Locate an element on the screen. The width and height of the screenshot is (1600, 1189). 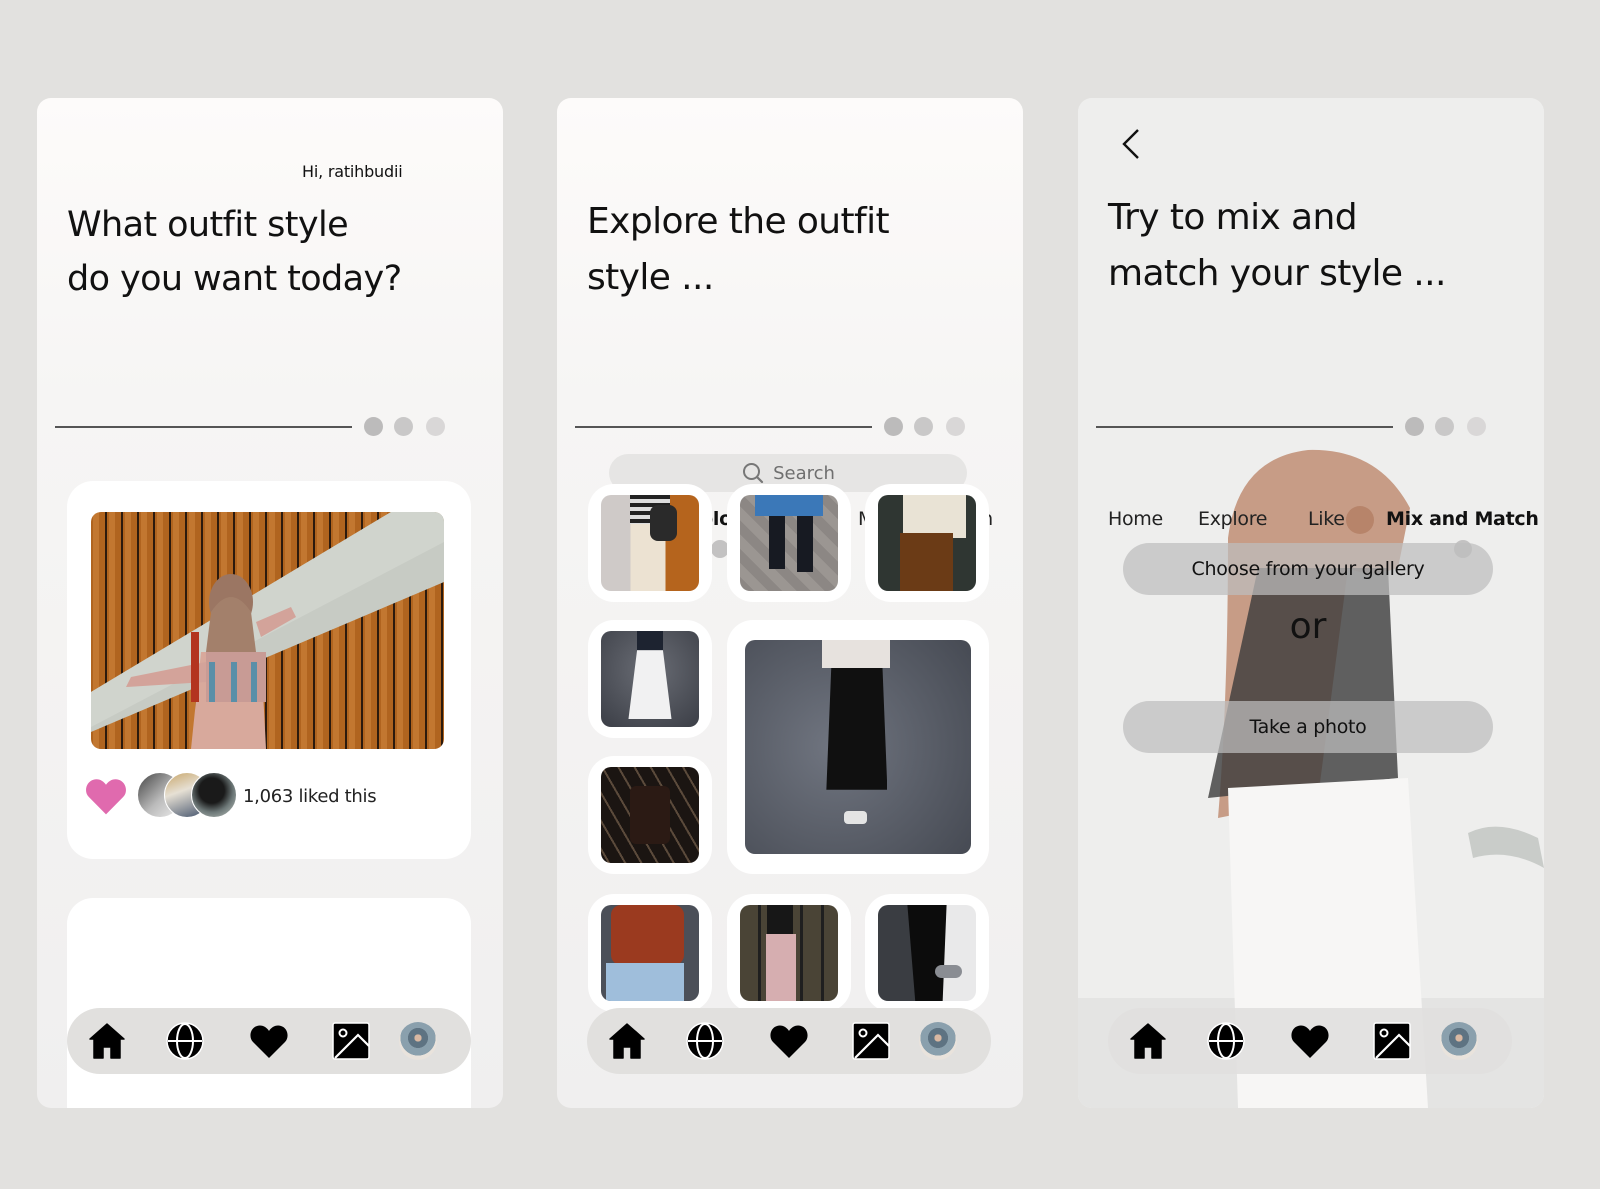
feed-card: 1,063 liked this is located at coordinates (269, 670).